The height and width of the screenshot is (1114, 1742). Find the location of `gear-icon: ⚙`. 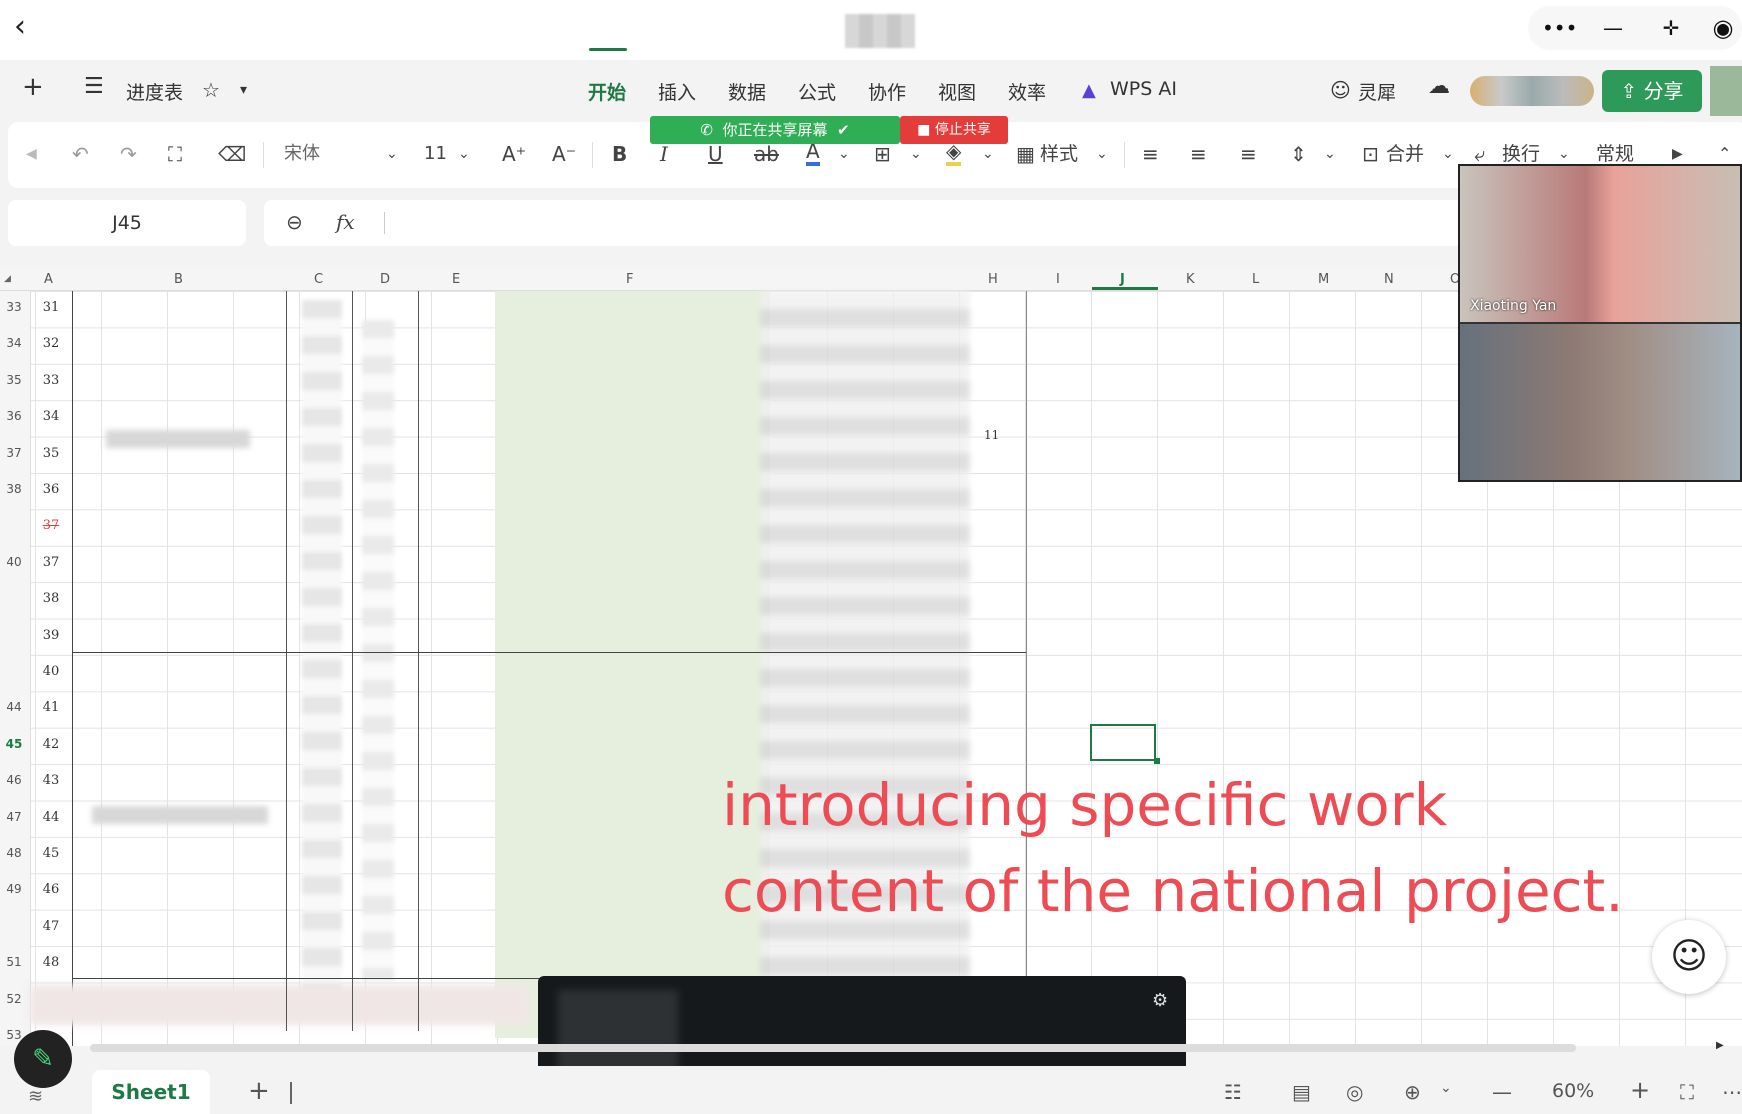

gear-icon: ⚙ is located at coordinates (1160, 1000).